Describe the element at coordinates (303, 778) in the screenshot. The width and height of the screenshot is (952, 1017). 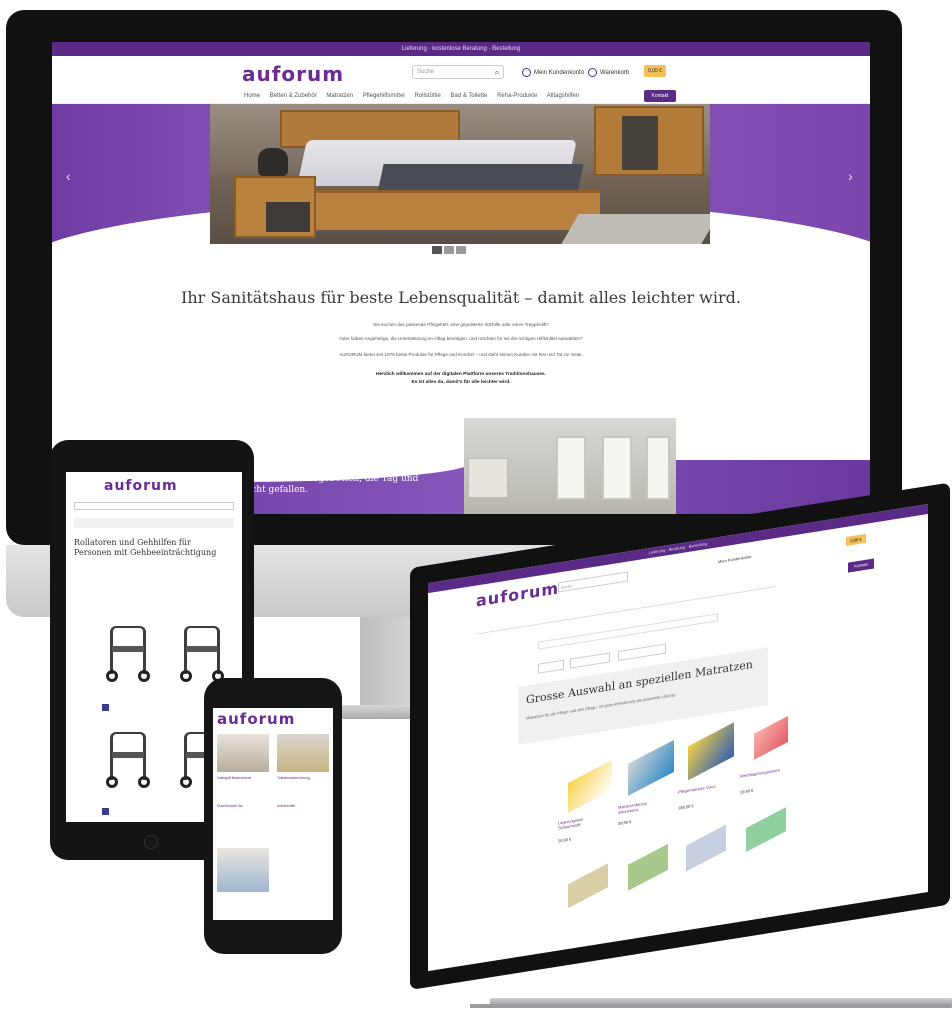
I see `phone-product-name: Toilettensitzerhöhung` at that location.